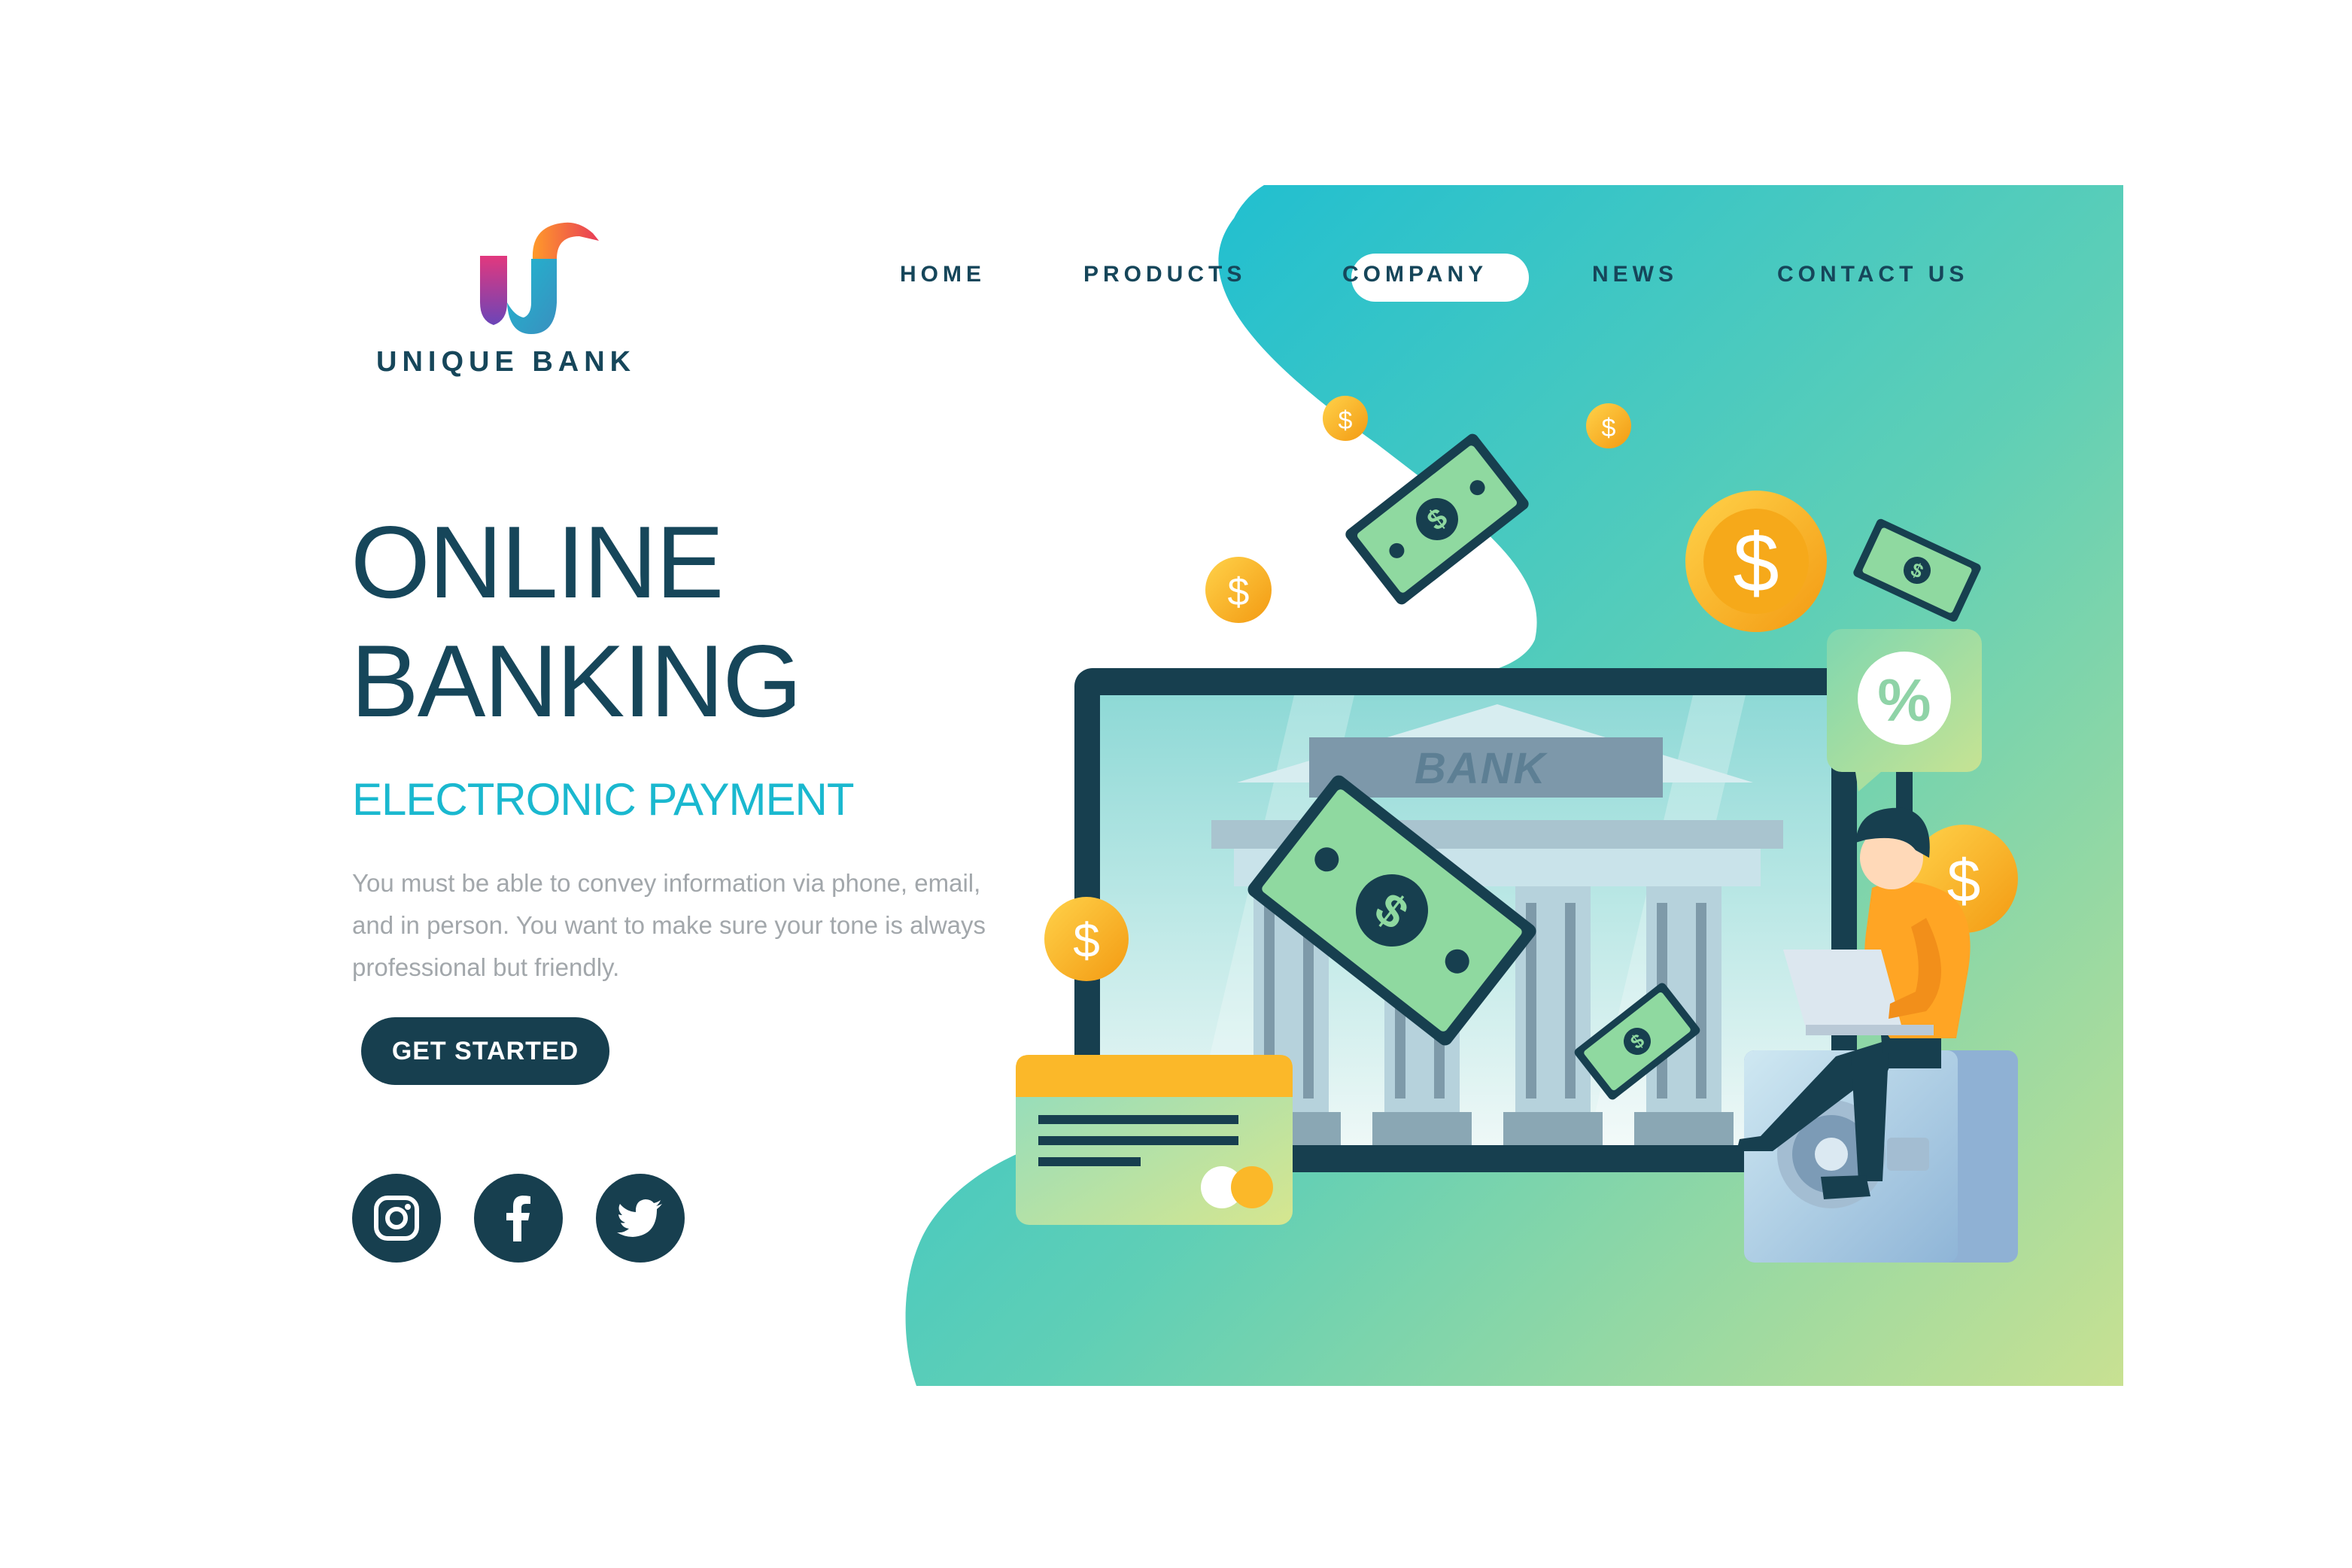 This screenshot has height=1568, width=2352. I want to click on twitter-icon, so click(639, 1218).